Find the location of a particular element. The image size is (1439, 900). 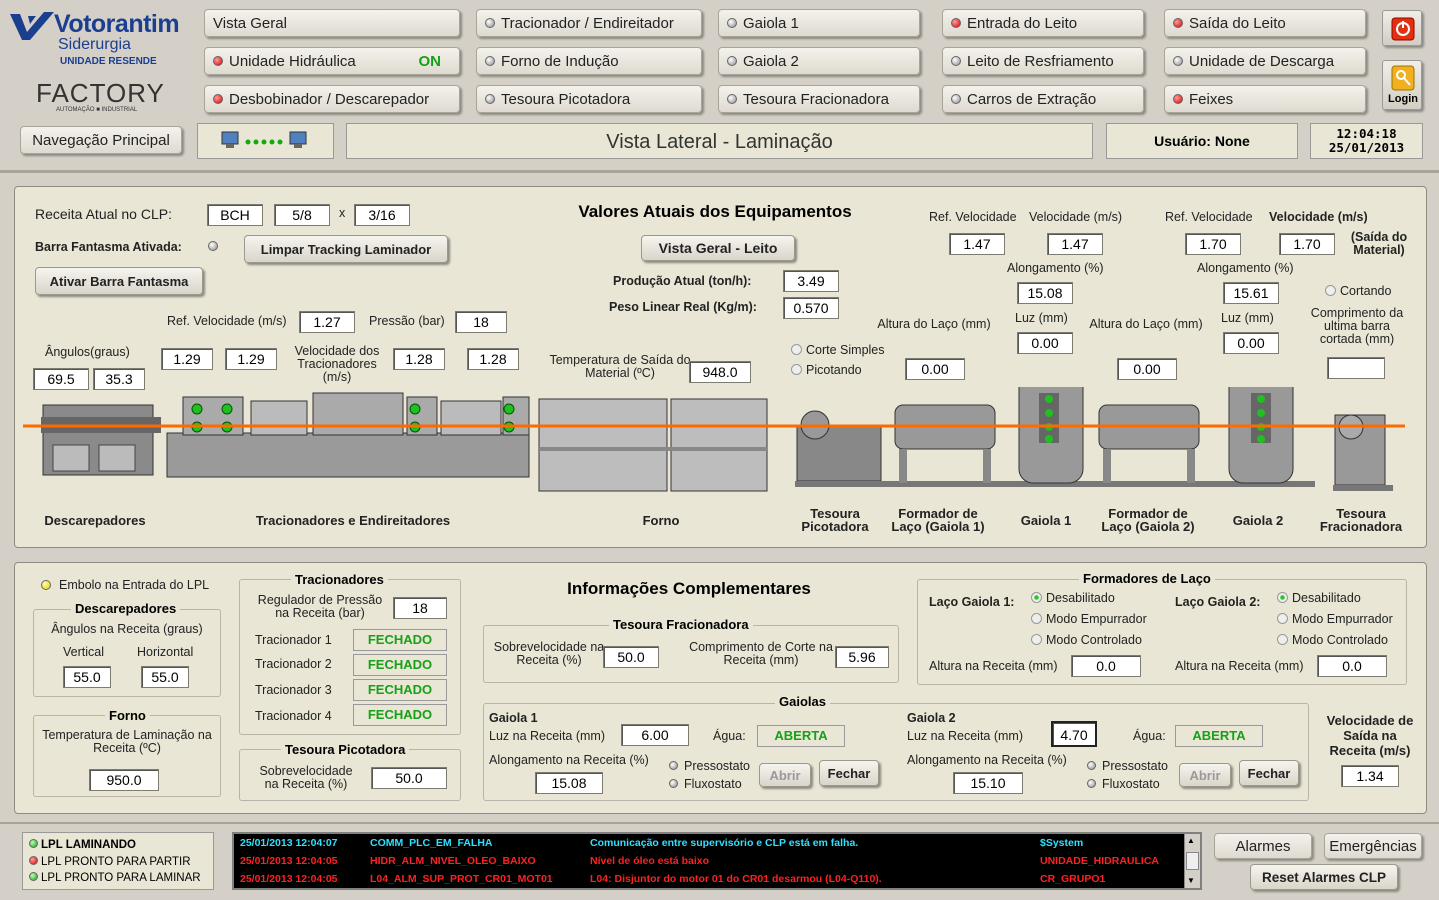

alarm-cell: 25/01/2013 12:04:07 is located at coordinates (289, 843).